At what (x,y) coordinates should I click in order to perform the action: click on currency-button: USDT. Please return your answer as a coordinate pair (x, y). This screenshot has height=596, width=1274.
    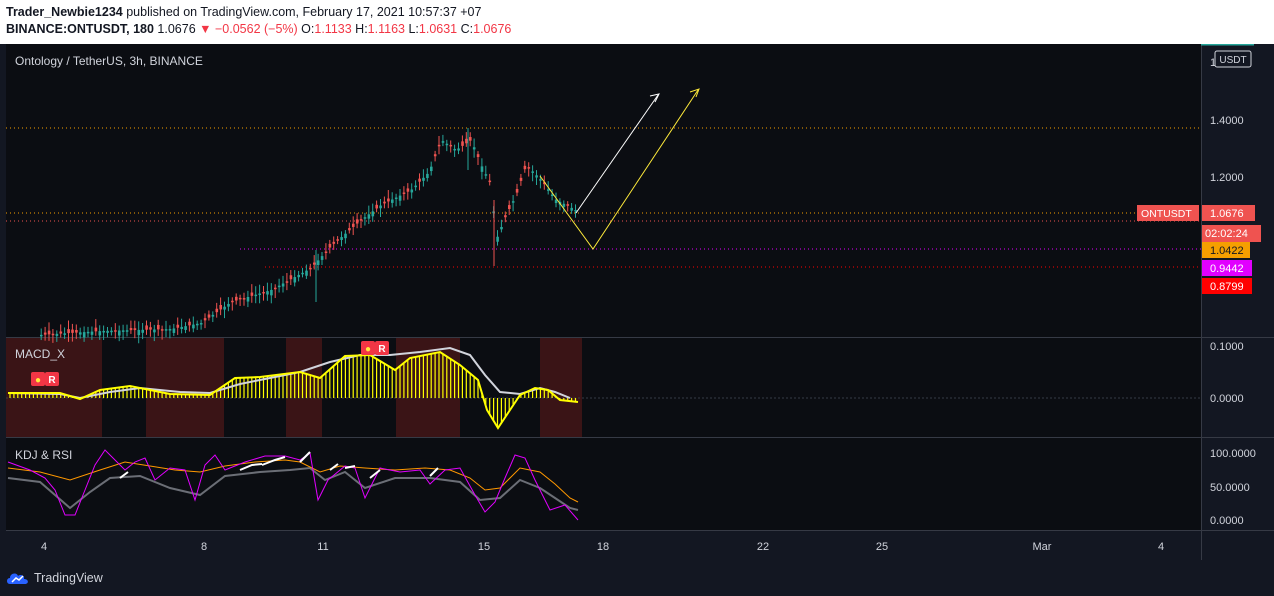
    Looking at the image, I should click on (1233, 59).